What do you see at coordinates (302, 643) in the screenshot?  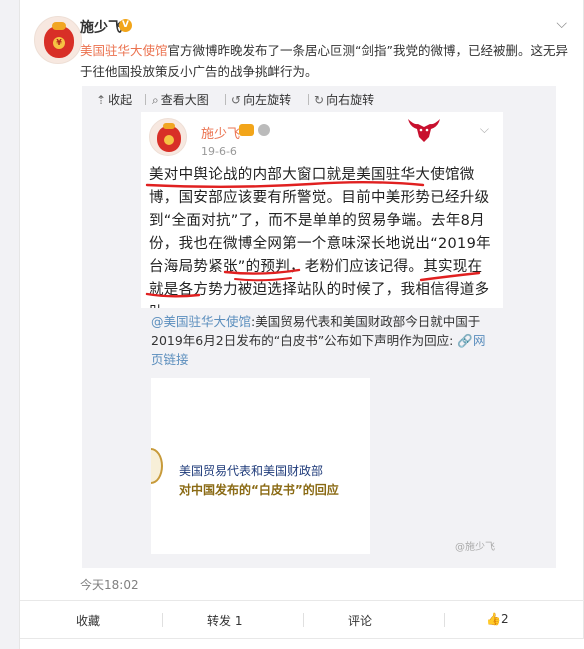 I see `next-card-edge` at bounding box center [302, 643].